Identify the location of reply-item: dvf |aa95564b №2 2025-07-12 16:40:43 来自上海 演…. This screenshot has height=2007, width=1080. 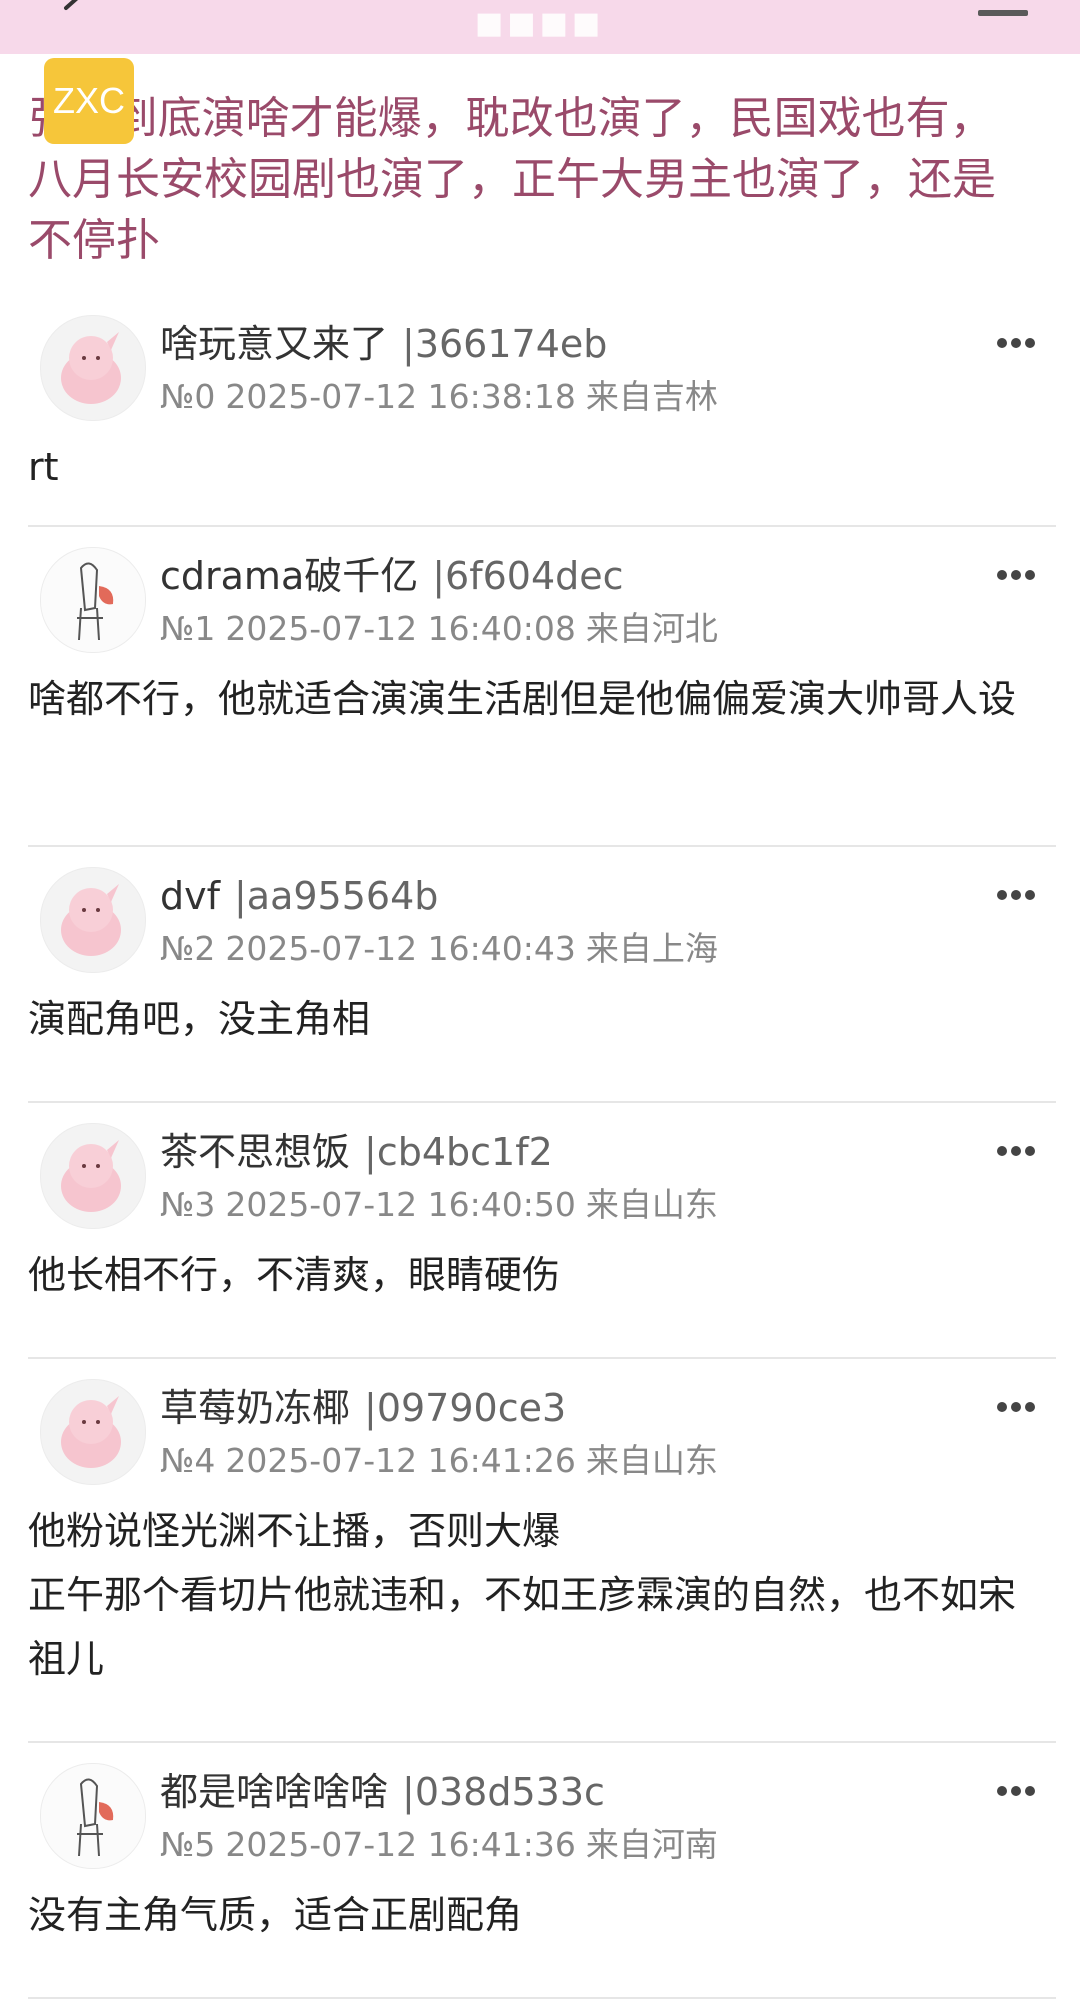
(540, 975).